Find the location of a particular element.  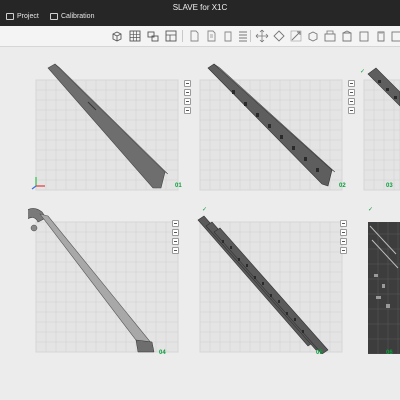

plate-number: 05 is located at coordinates (319, 353).